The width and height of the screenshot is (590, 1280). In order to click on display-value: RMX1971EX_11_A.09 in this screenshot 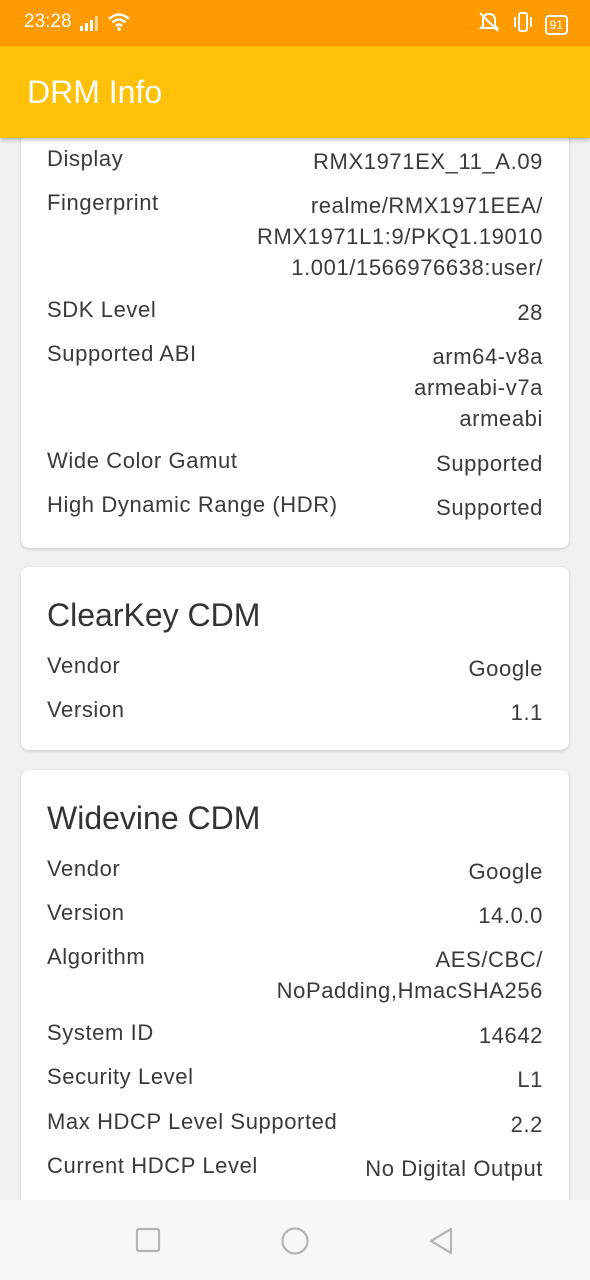, I will do `click(428, 161)`.